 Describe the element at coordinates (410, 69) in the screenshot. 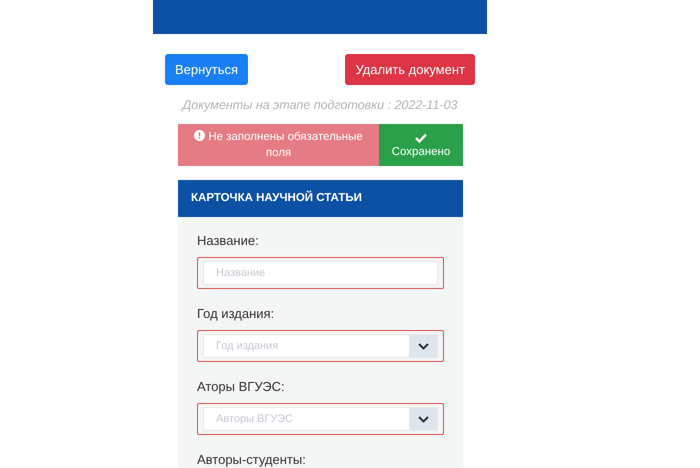

I see `delete-document-button: Удалить документ` at that location.